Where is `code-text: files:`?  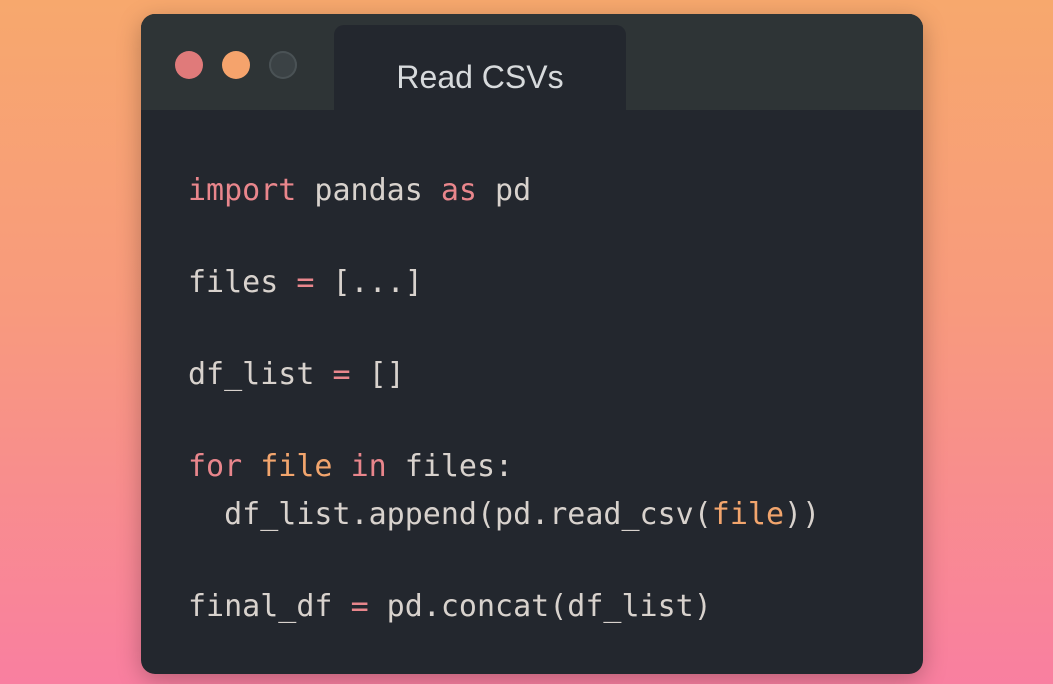 code-text: files: is located at coordinates (450, 466).